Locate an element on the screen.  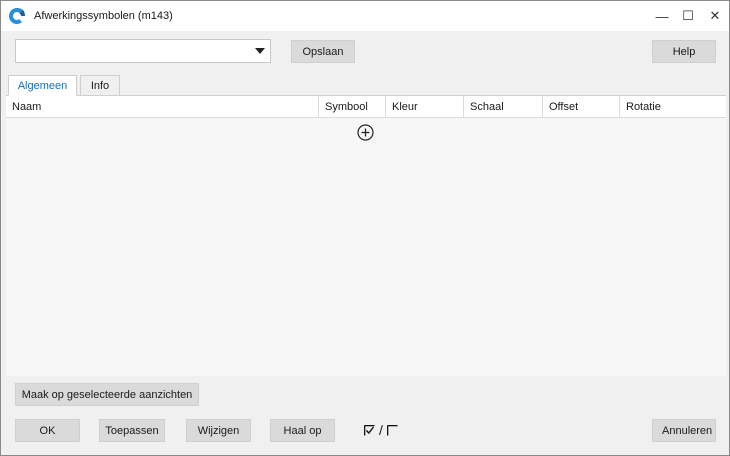
apply-button: Toepassen is located at coordinates (132, 430).